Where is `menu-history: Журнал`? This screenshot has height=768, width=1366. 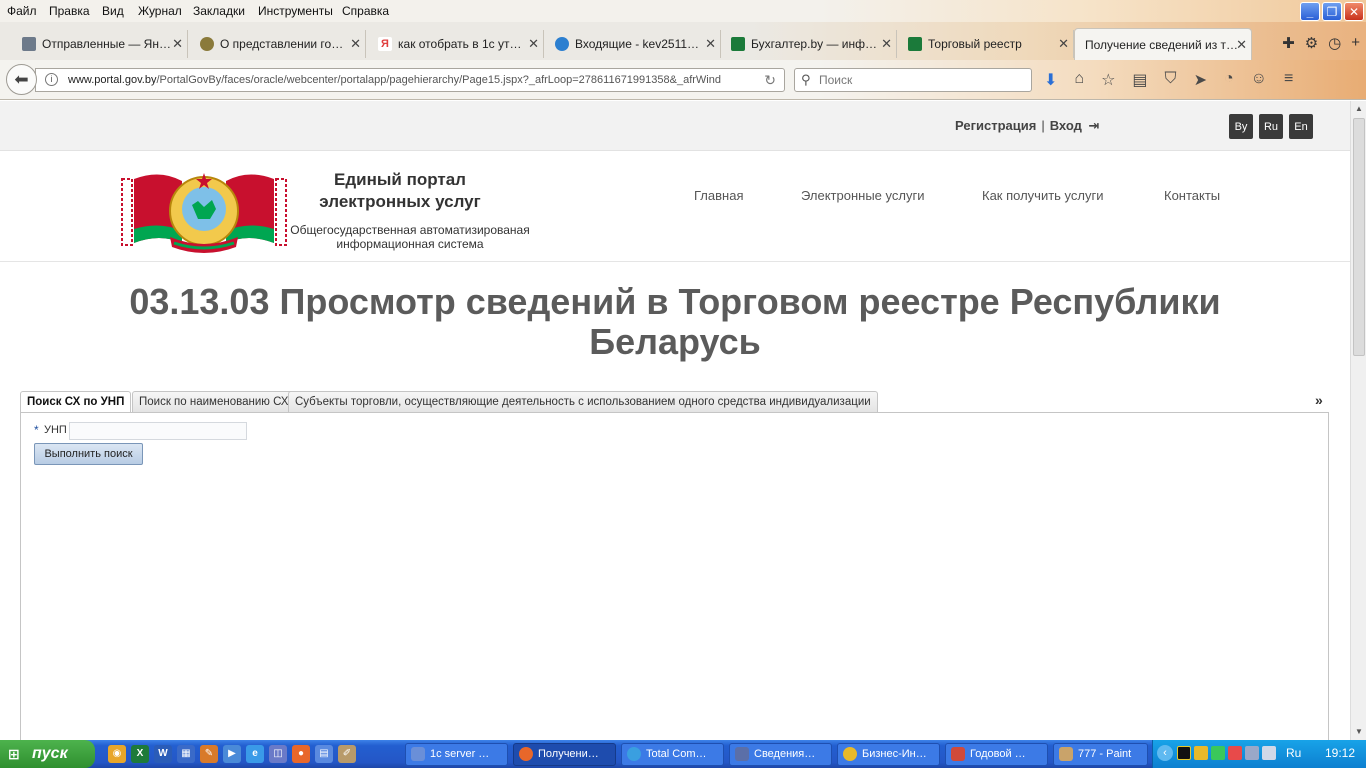 menu-history: Журнал is located at coordinates (160, 11).